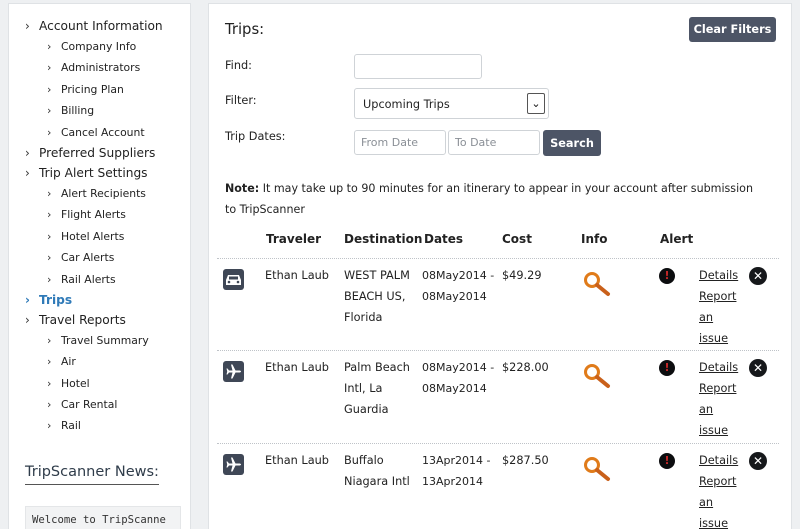 Image resolution: width=800 pixels, height=529 pixels. Describe the element at coordinates (525, 460) in the screenshot. I see `cost-cell: $287.50` at that location.